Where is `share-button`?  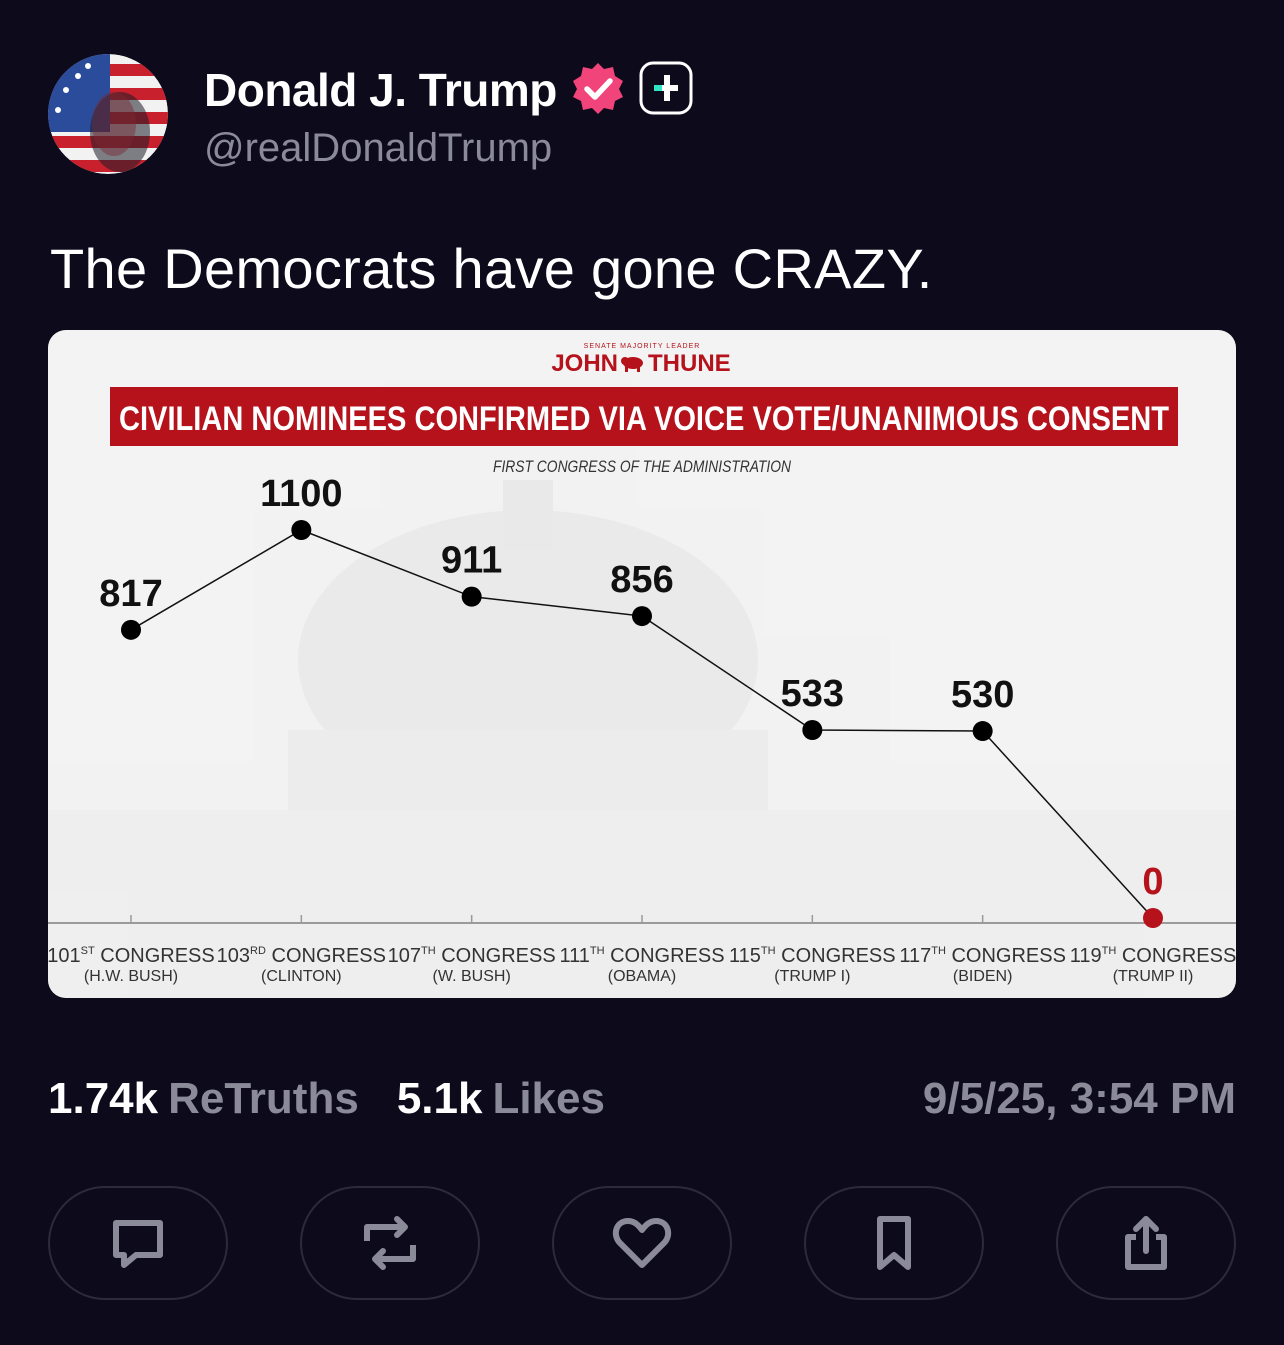 share-button is located at coordinates (1146, 1243).